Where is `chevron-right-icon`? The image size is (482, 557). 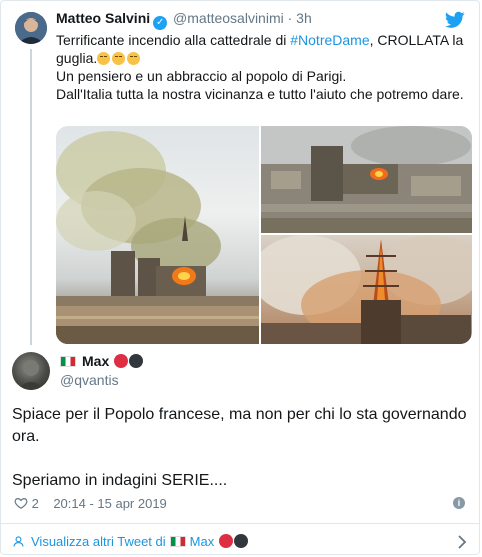 chevron-right-icon is located at coordinates (462, 542).